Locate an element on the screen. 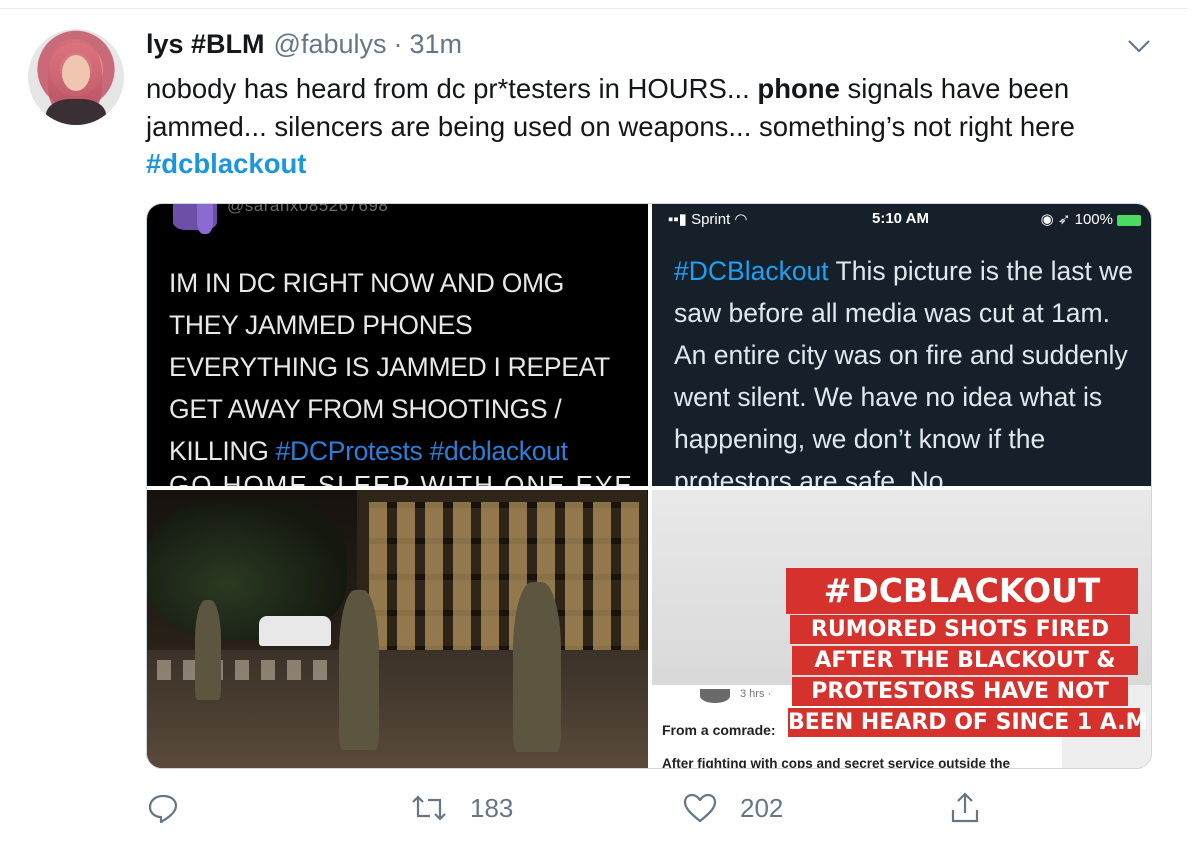  post-from-label: From a comrade: is located at coordinates (719, 730).